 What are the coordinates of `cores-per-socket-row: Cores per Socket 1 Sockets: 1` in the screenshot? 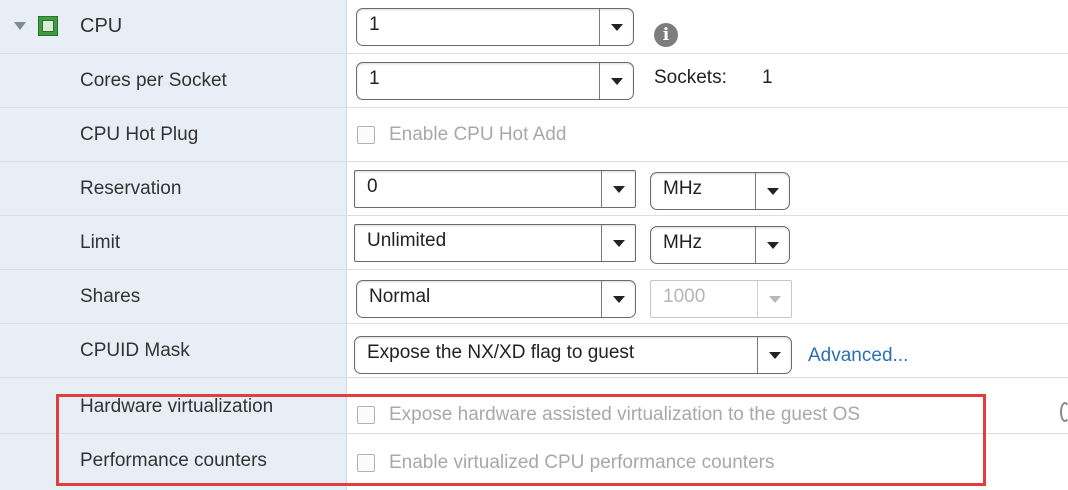 It's located at (534, 81).